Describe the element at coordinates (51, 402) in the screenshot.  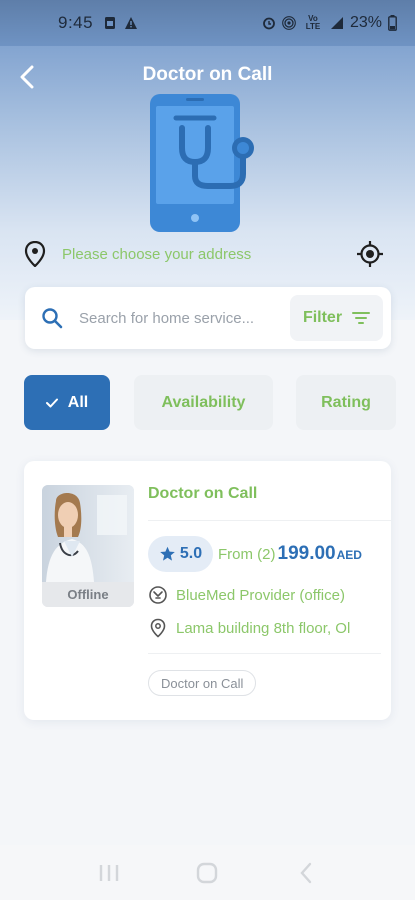
I see `check-icon` at that location.